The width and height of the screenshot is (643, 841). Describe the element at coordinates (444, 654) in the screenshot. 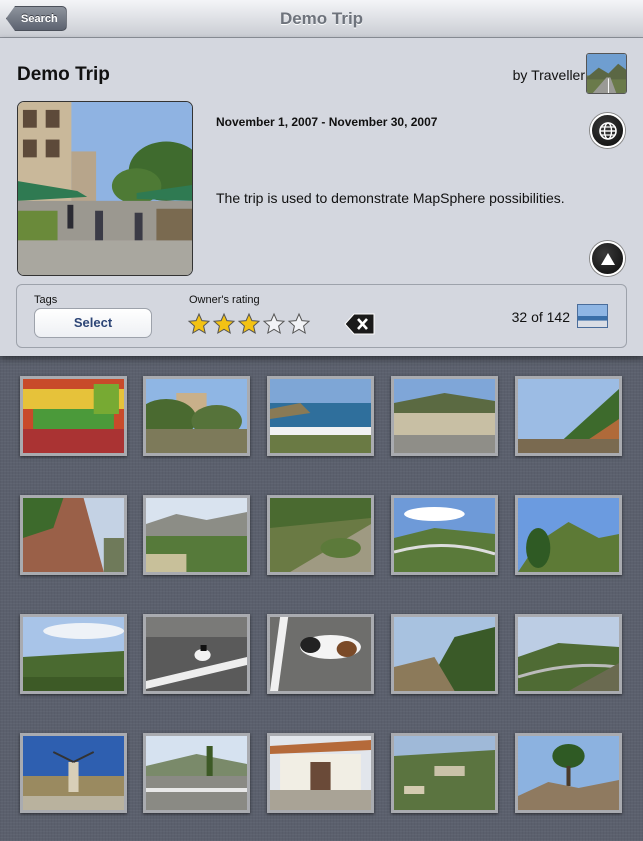

I see `photo-thumbnail-mountain-road` at that location.